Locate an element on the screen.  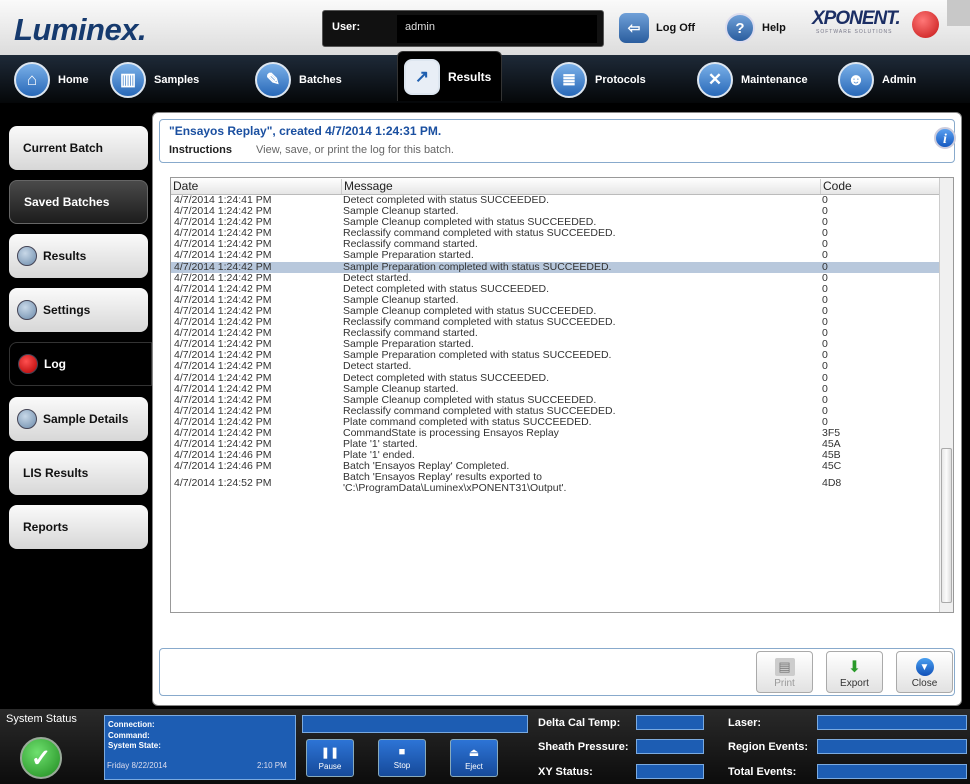
window-edge is located at coordinates (958, 13).